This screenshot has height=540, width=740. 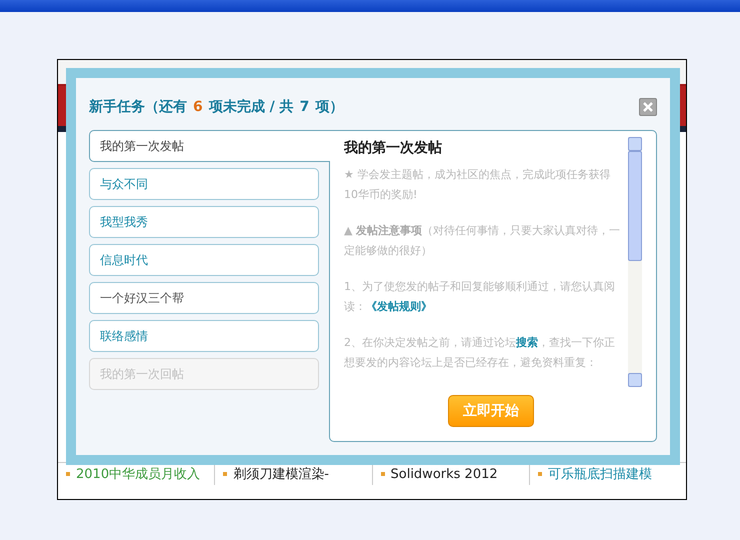 What do you see at coordinates (204, 336) in the screenshot?
I see `task-tab: 联络感情` at bounding box center [204, 336].